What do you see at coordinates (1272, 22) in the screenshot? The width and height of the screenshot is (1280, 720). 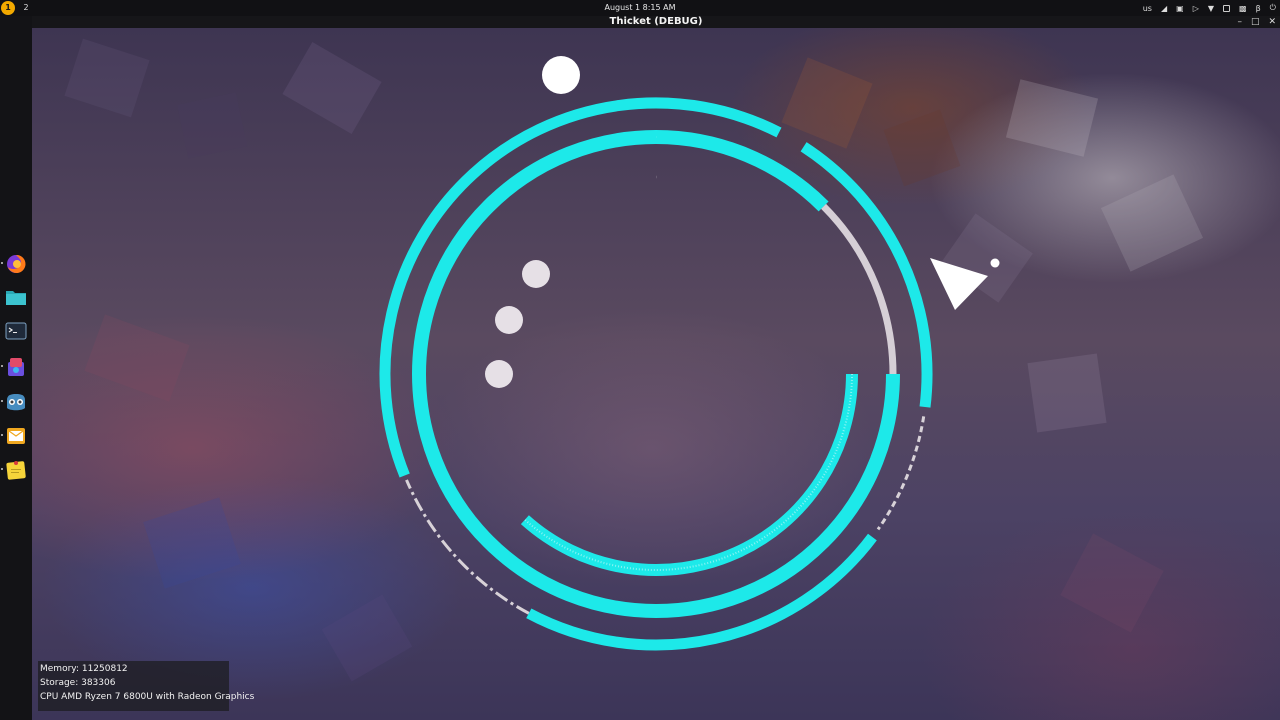 I see `close-icon: ✕` at bounding box center [1272, 22].